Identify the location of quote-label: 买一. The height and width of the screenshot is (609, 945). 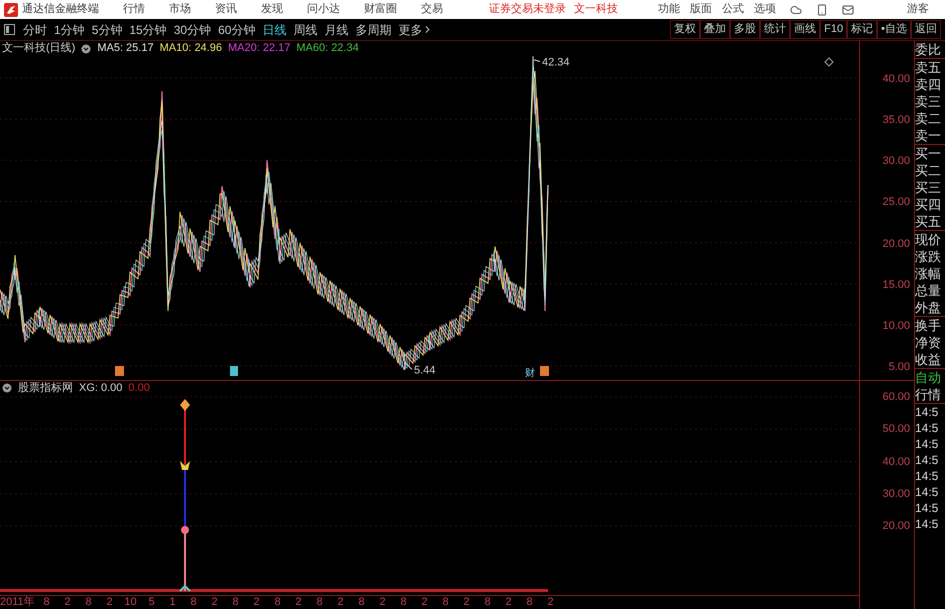
(928, 153).